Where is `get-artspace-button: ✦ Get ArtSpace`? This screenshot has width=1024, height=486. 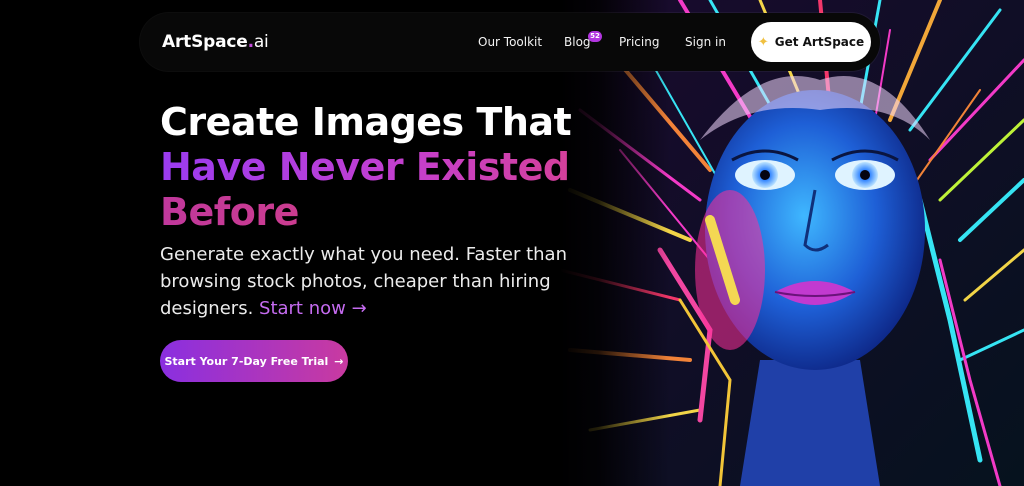 get-artspace-button: ✦ Get ArtSpace is located at coordinates (811, 42).